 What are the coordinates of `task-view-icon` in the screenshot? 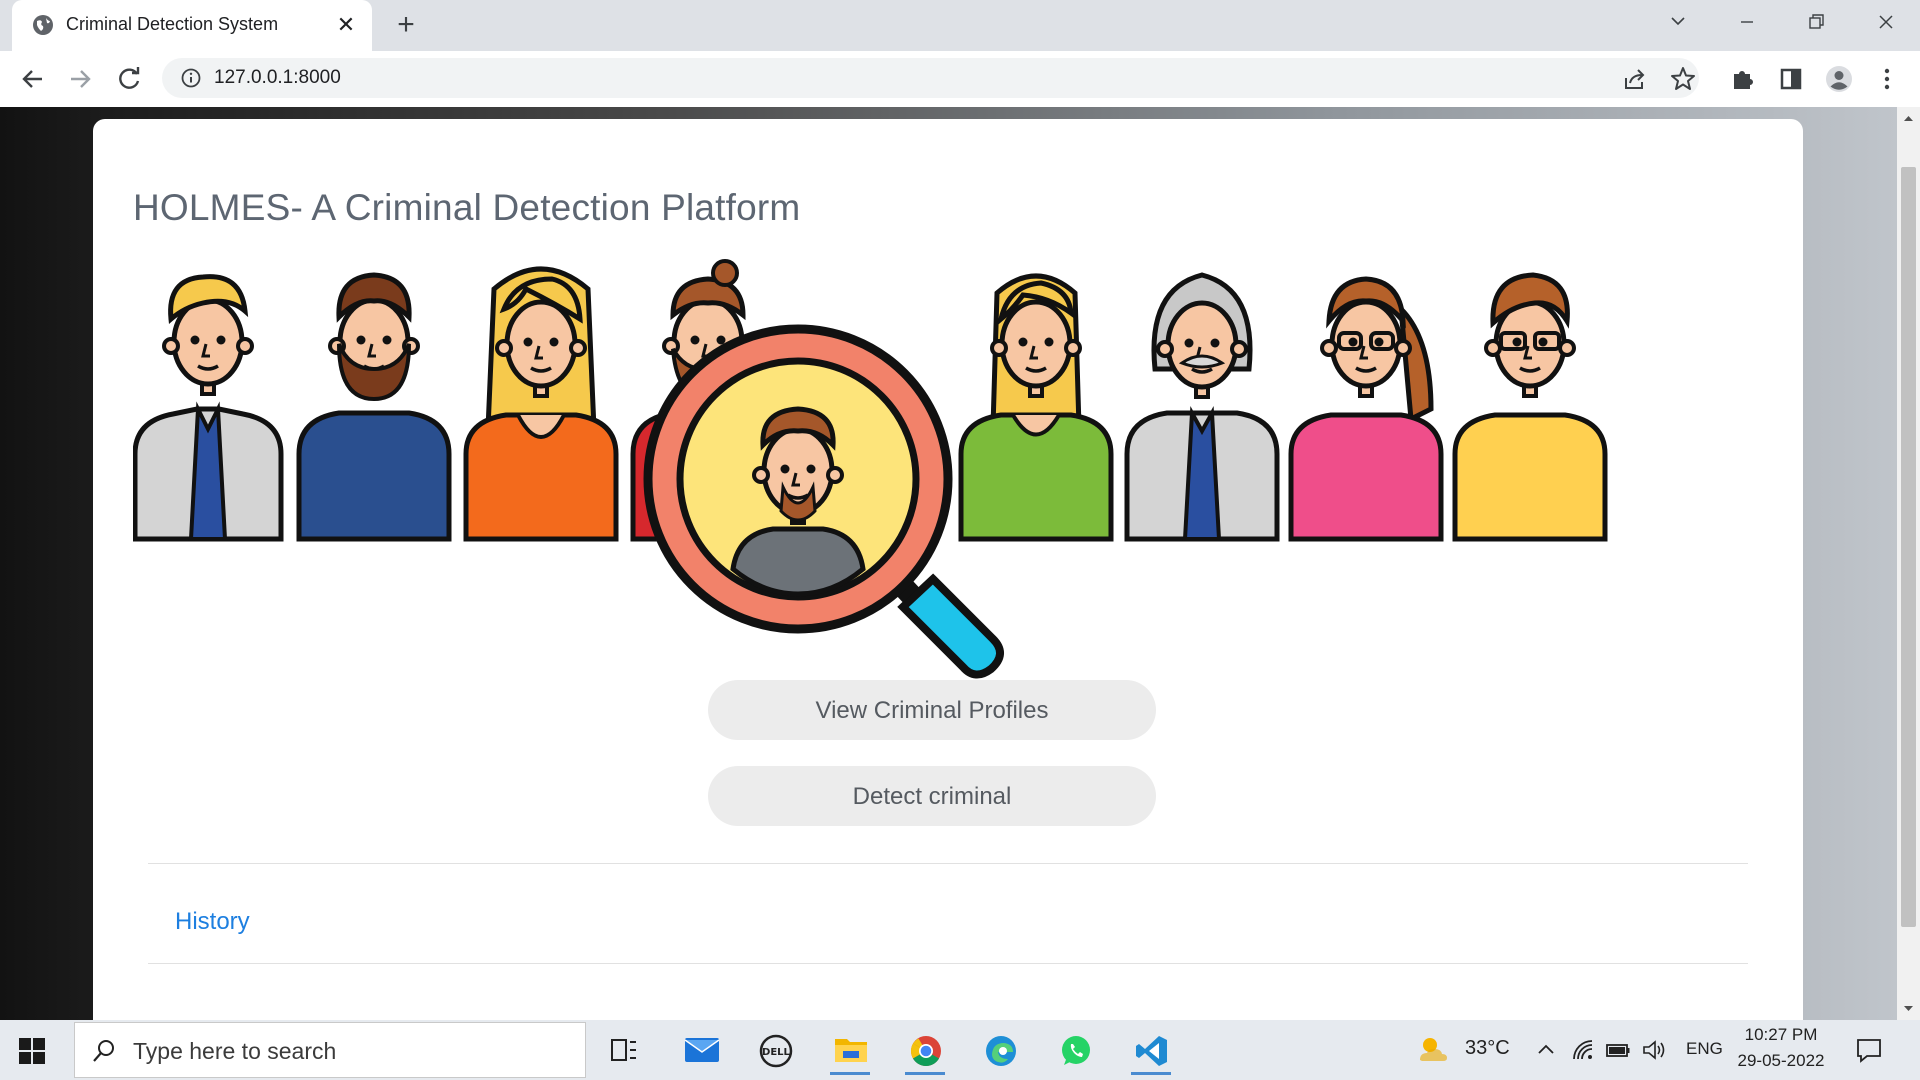 It's located at (624, 1050).